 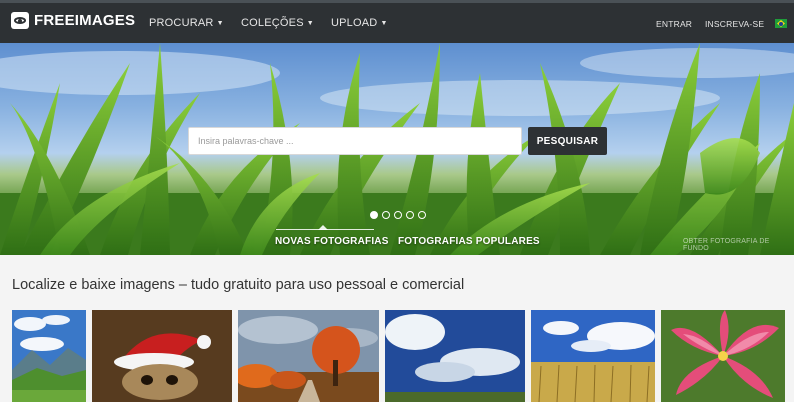 I want to click on slide-indicators, so click(x=398, y=215).